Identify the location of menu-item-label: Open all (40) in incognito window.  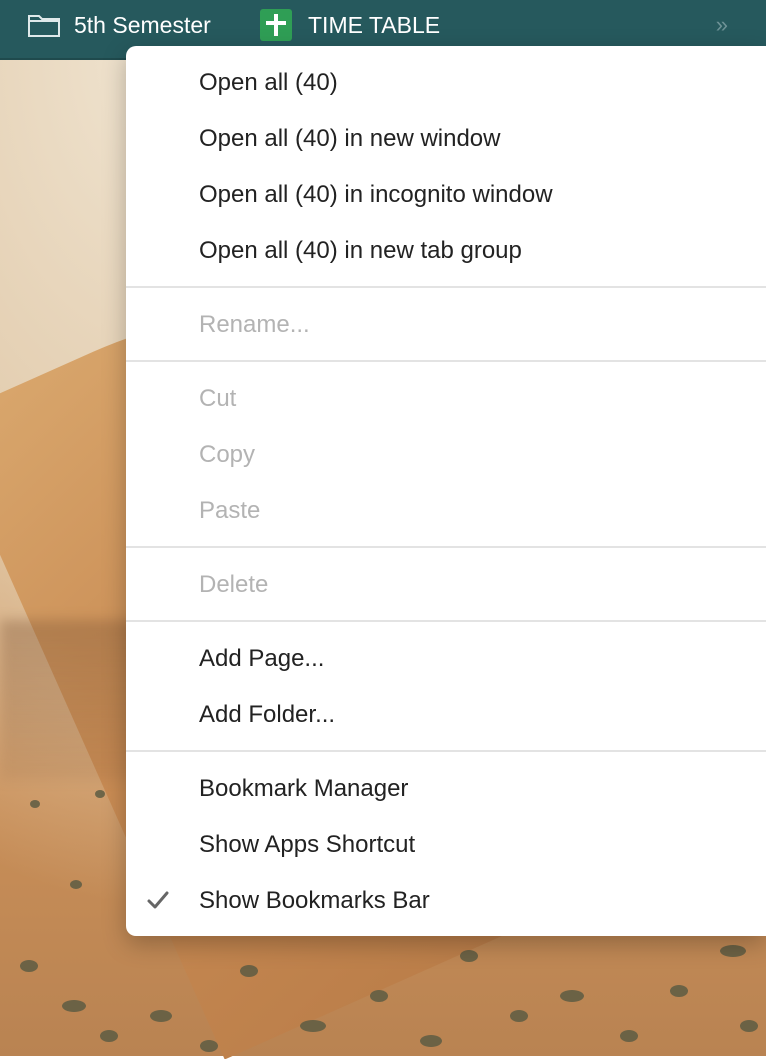
(376, 194).